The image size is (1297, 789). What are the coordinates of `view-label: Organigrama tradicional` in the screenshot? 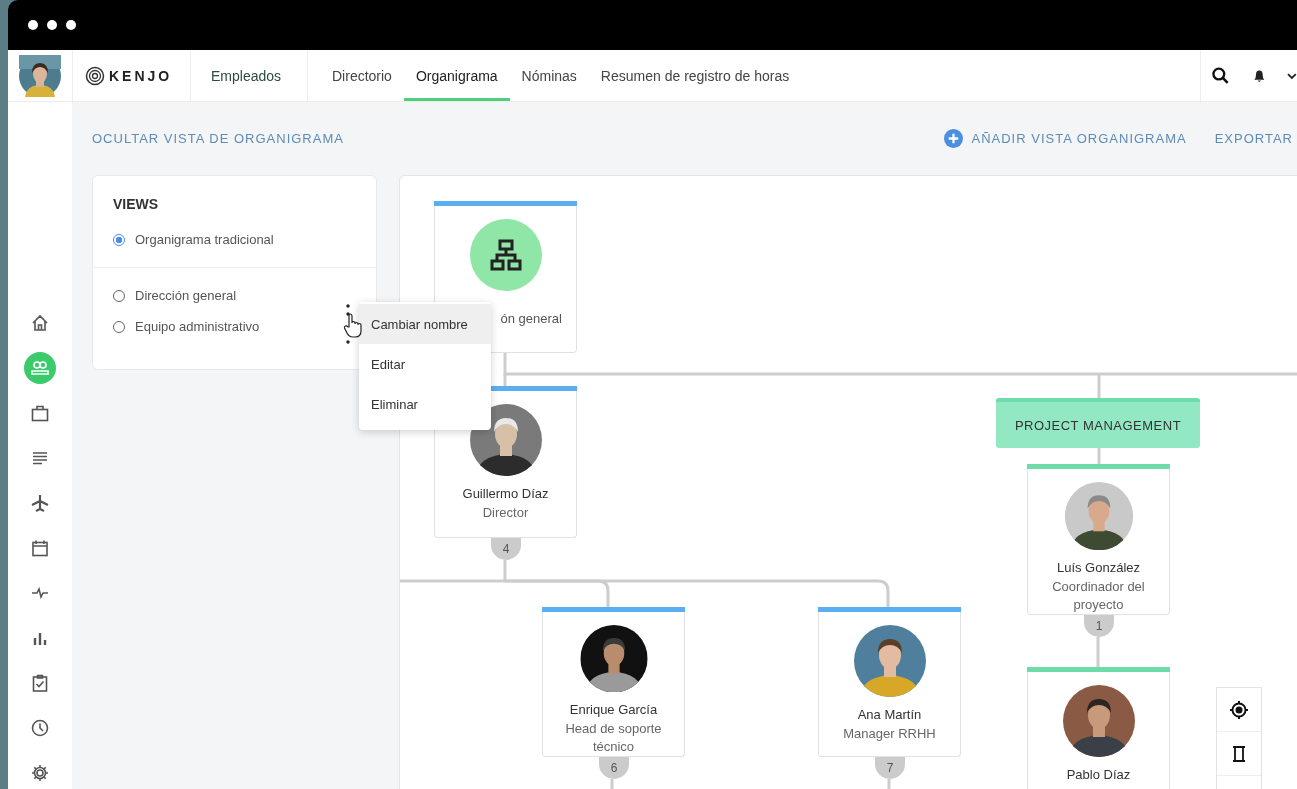 It's located at (204, 239).